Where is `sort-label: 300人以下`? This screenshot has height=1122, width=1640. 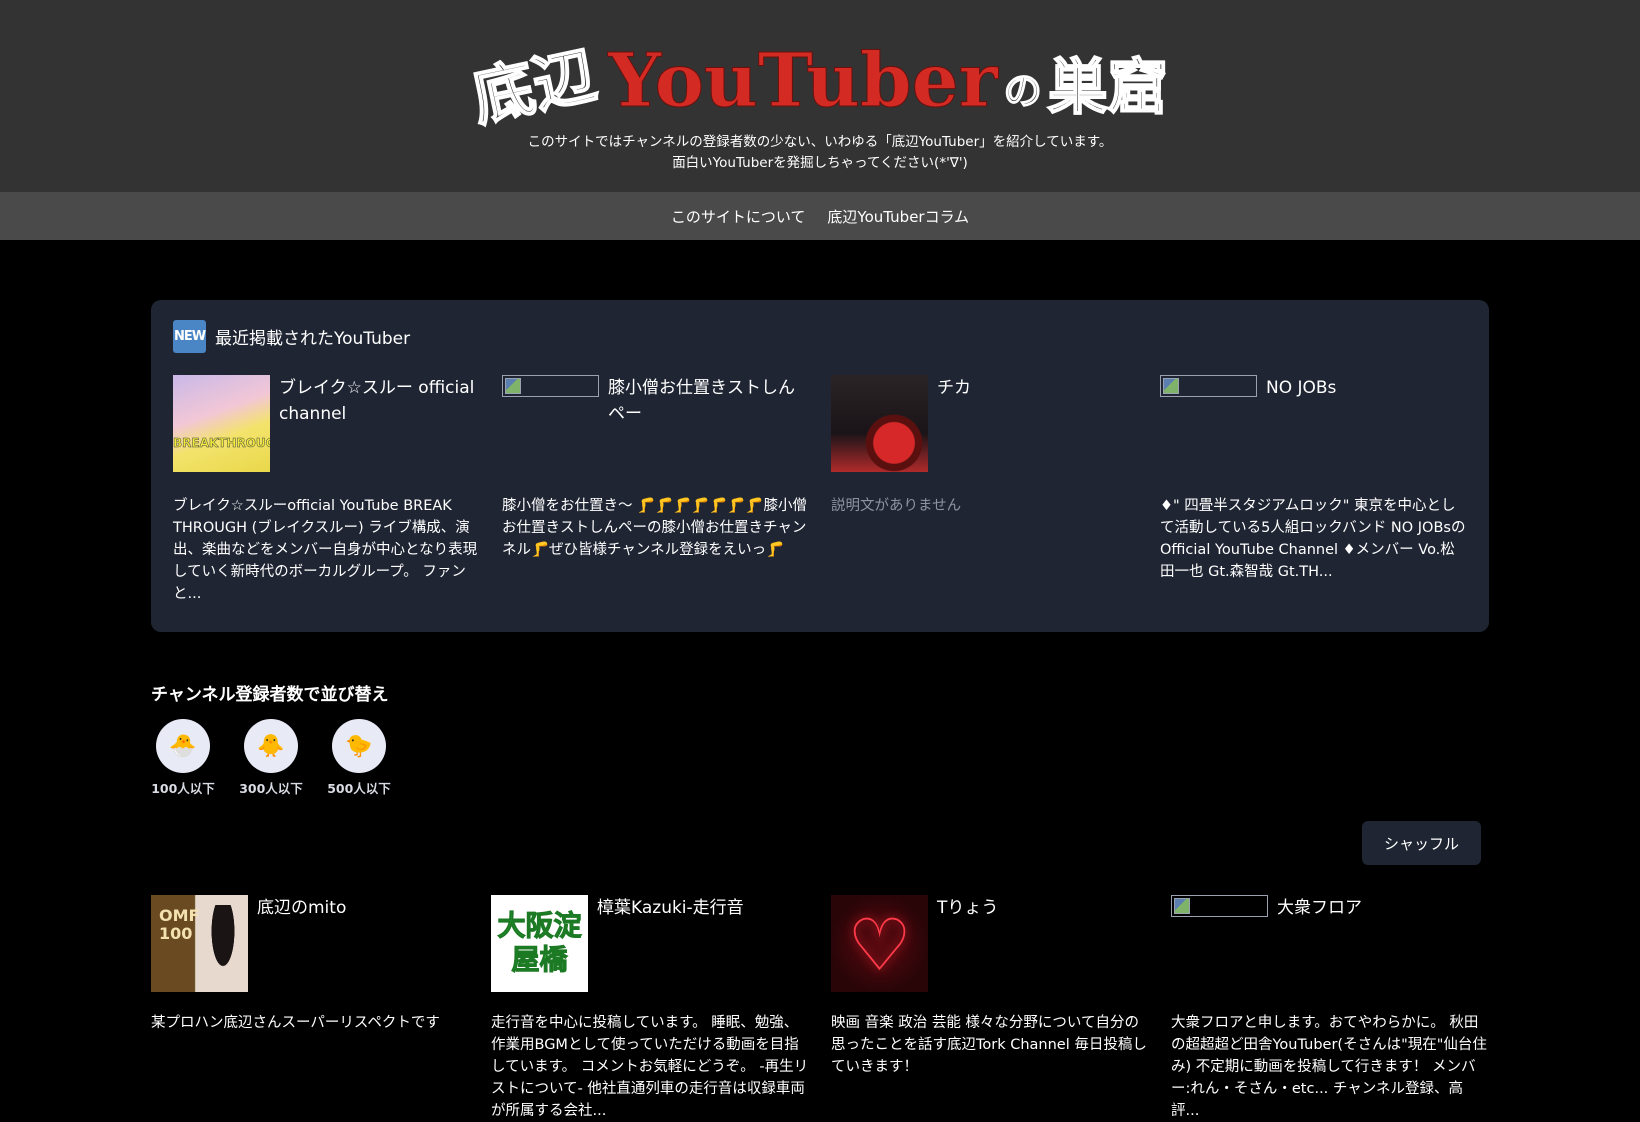
sort-label: 300人以下 is located at coordinates (271, 787).